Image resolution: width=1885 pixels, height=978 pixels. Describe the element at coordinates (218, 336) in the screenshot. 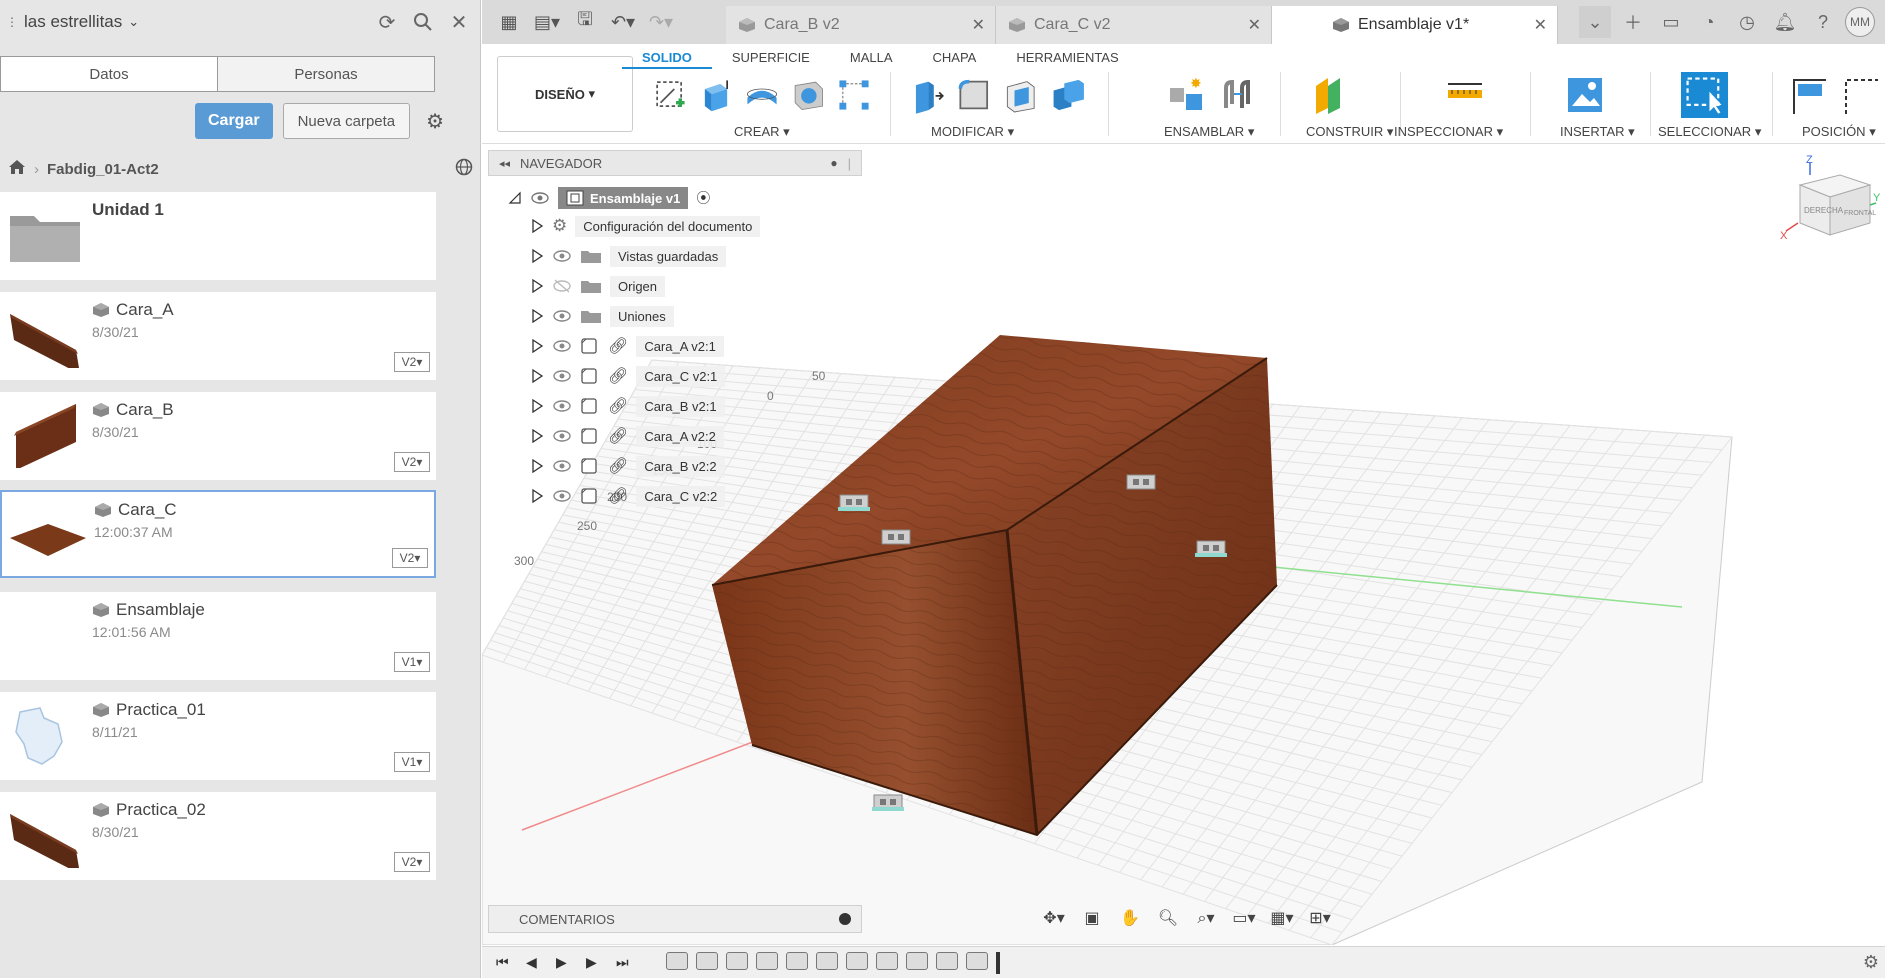

I see `list-item: Cara_A 8/30/21 V2 ▾` at that location.